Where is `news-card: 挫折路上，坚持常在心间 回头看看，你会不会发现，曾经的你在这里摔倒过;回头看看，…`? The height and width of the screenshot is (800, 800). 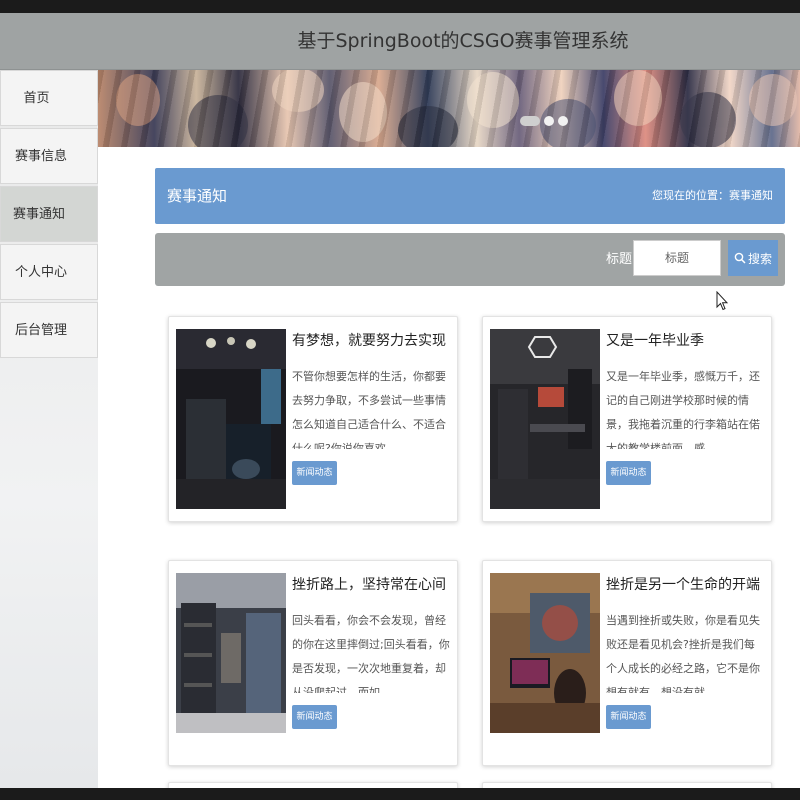 news-card: 挫折路上，坚持常在心间 回头看看，你会不会发现，曾经的你在这里摔倒过;回头看看，… is located at coordinates (313, 663).